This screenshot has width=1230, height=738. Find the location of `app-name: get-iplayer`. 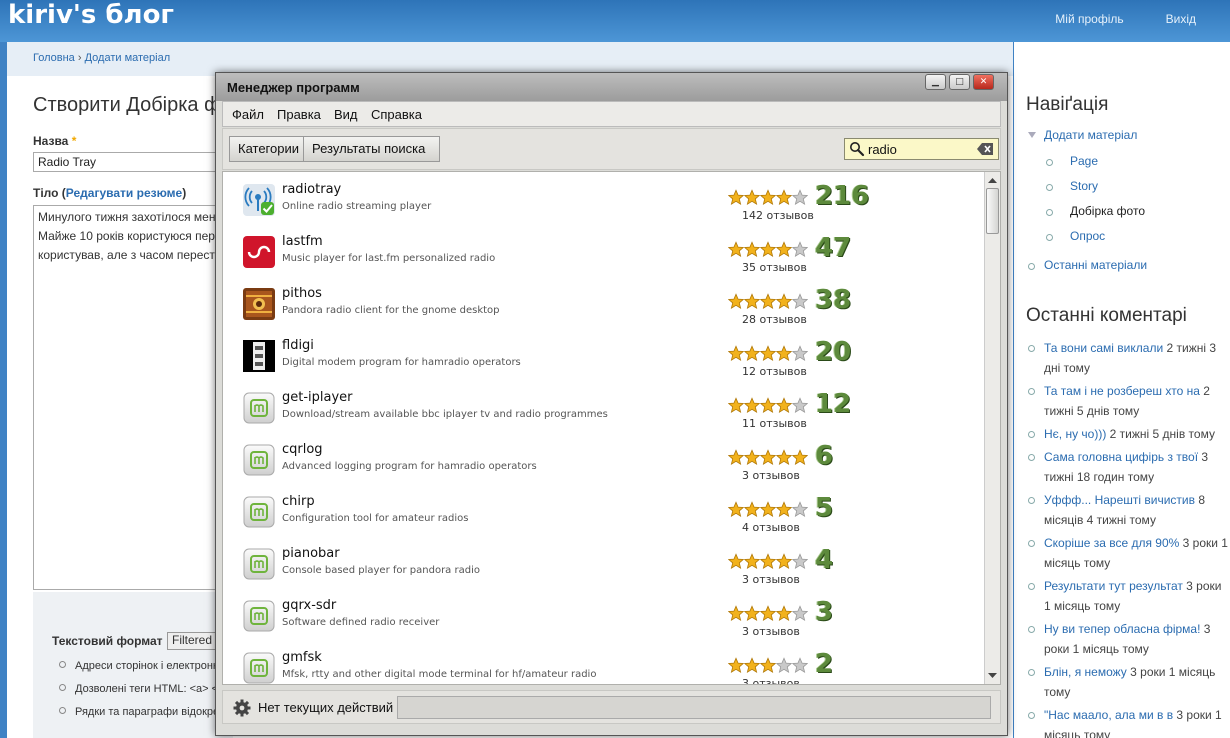

app-name: get-iplayer is located at coordinates (317, 397).